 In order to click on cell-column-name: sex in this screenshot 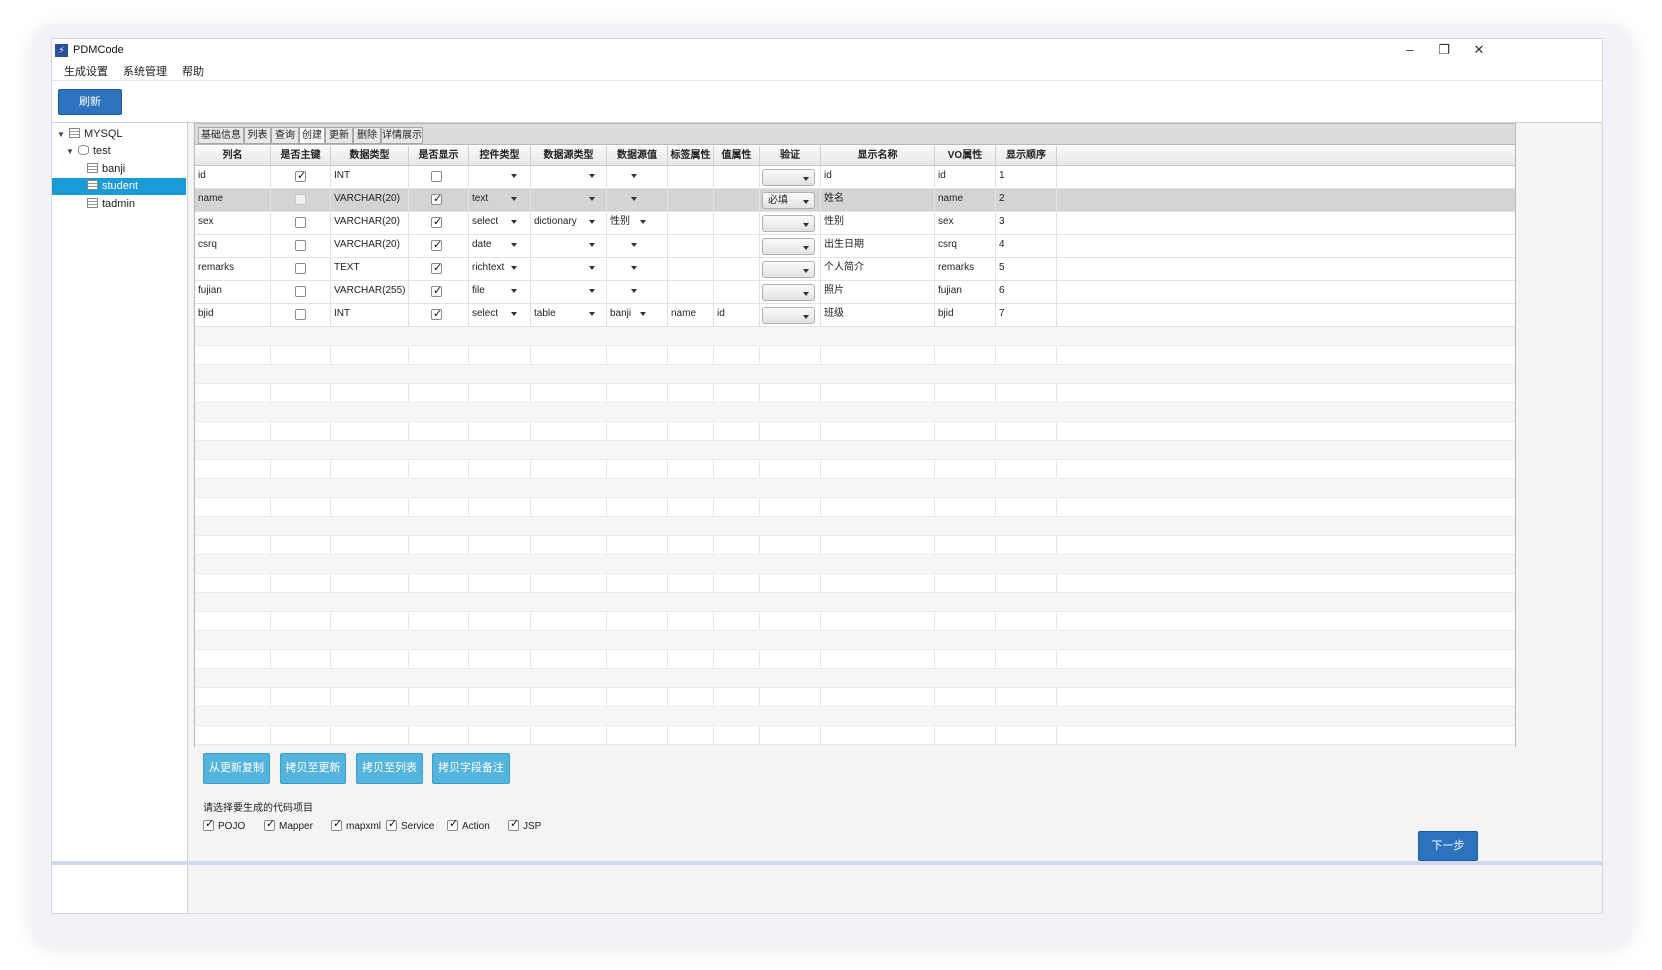, I will do `click(233, 223)`.